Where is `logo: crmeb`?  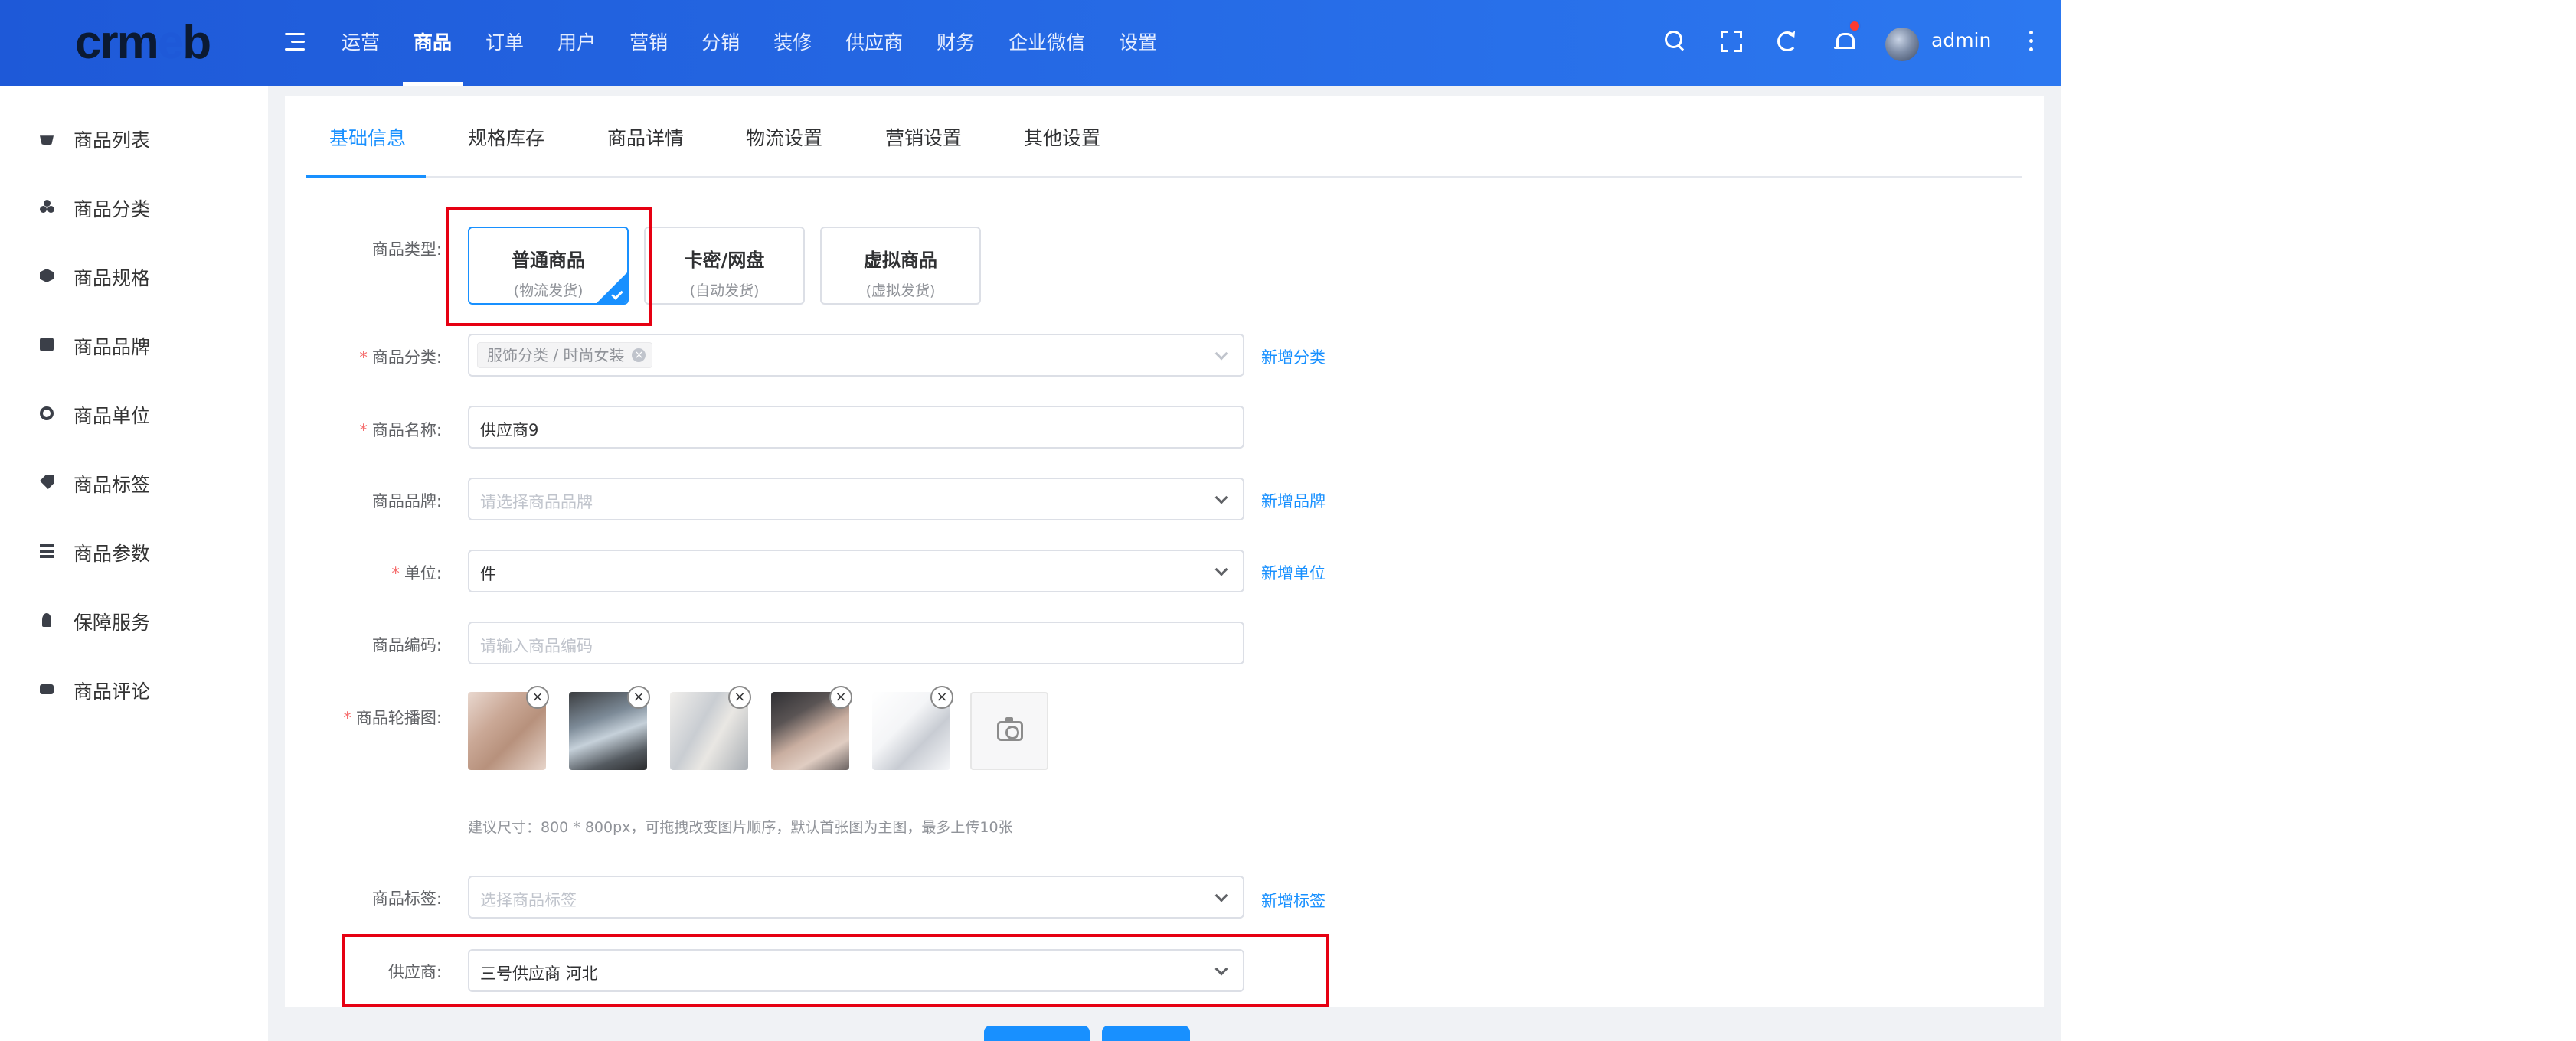
logo: crmeb is located at coordinates (134, 43).